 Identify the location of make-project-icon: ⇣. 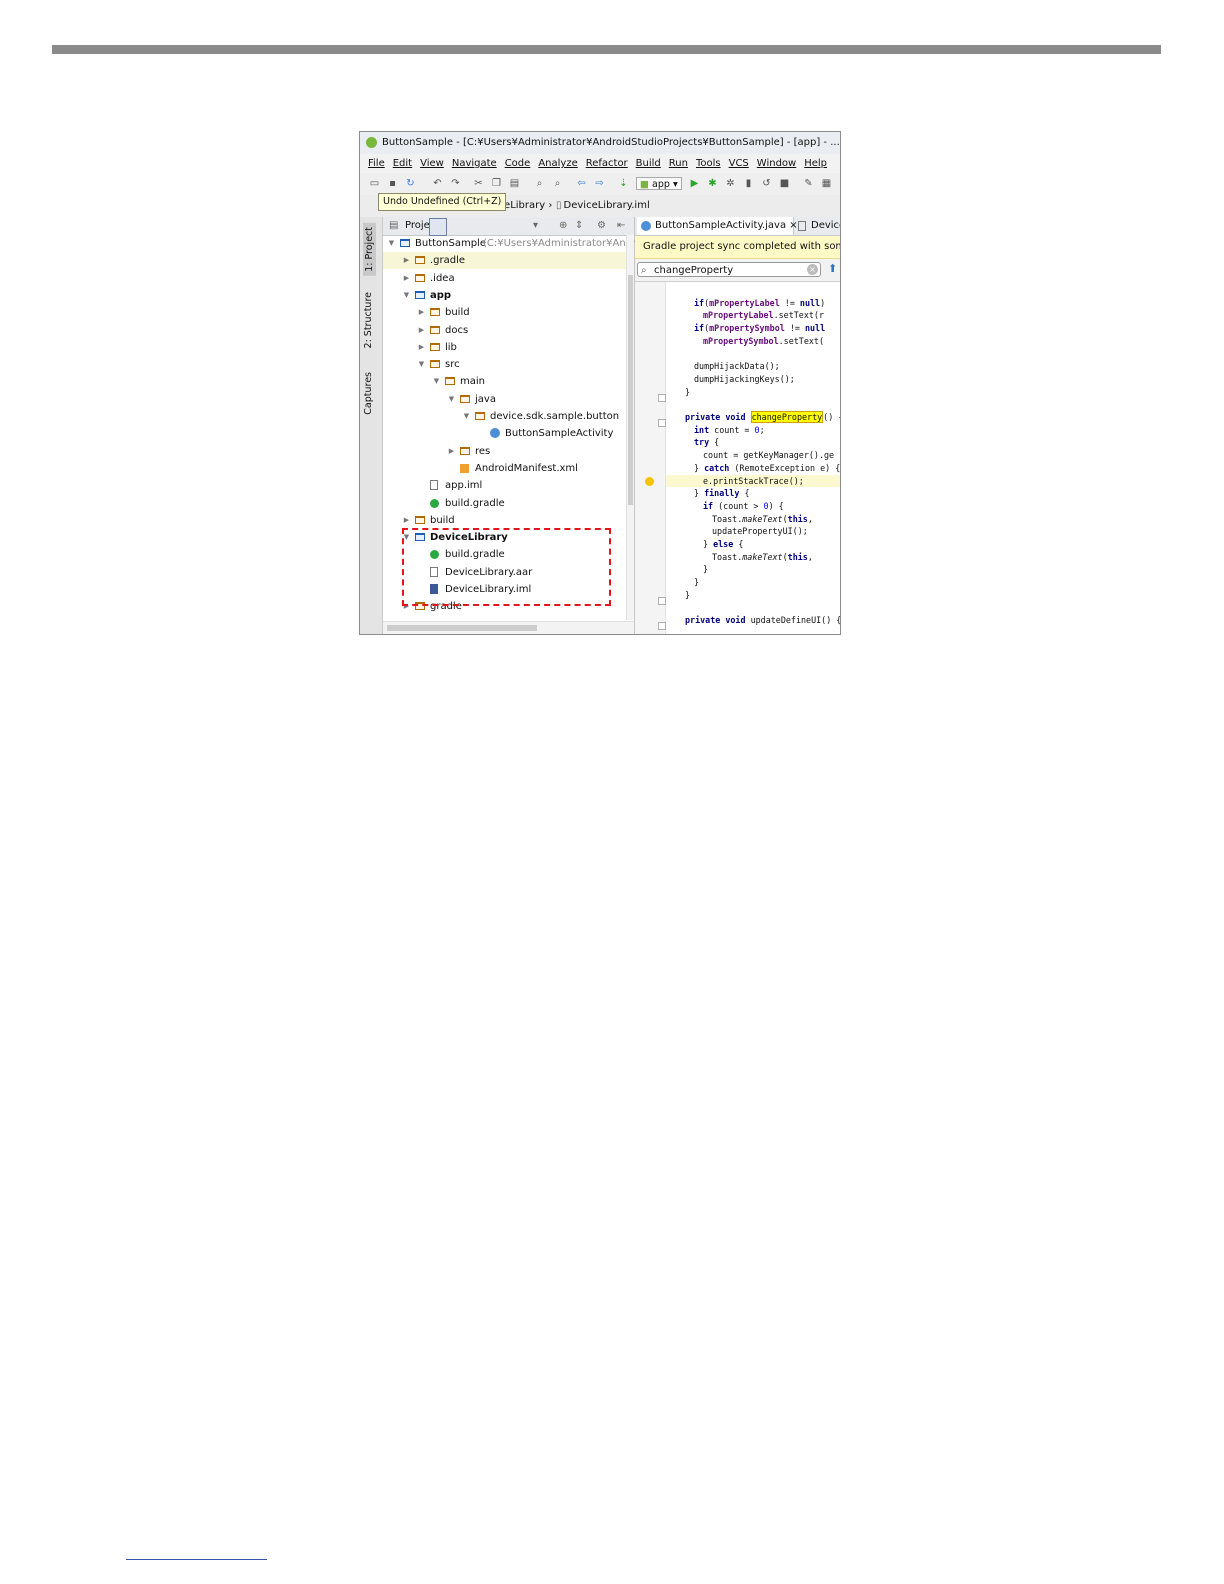
(623, 184).